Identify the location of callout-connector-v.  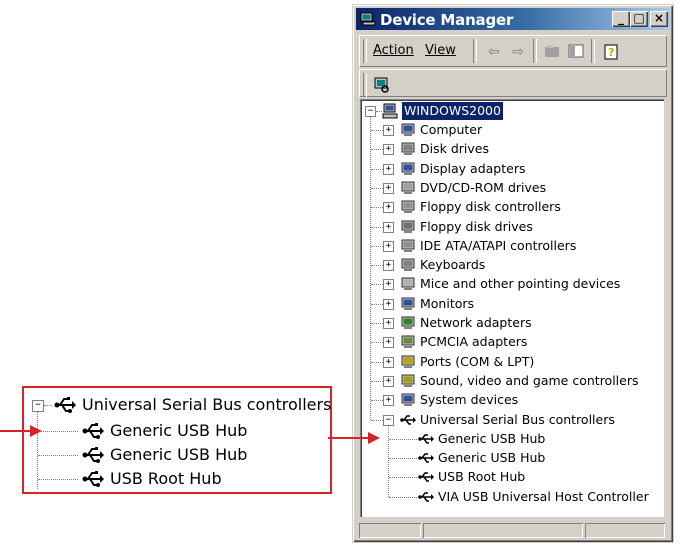
(37, 450).